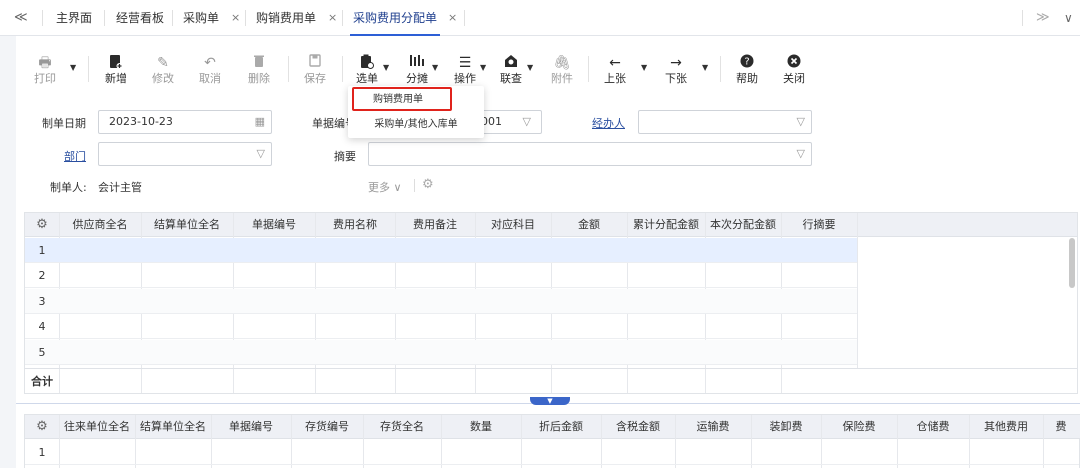 This screenshot has width=1080, height=468. I want to click on column-header: 行摘要, so click(819, 225).